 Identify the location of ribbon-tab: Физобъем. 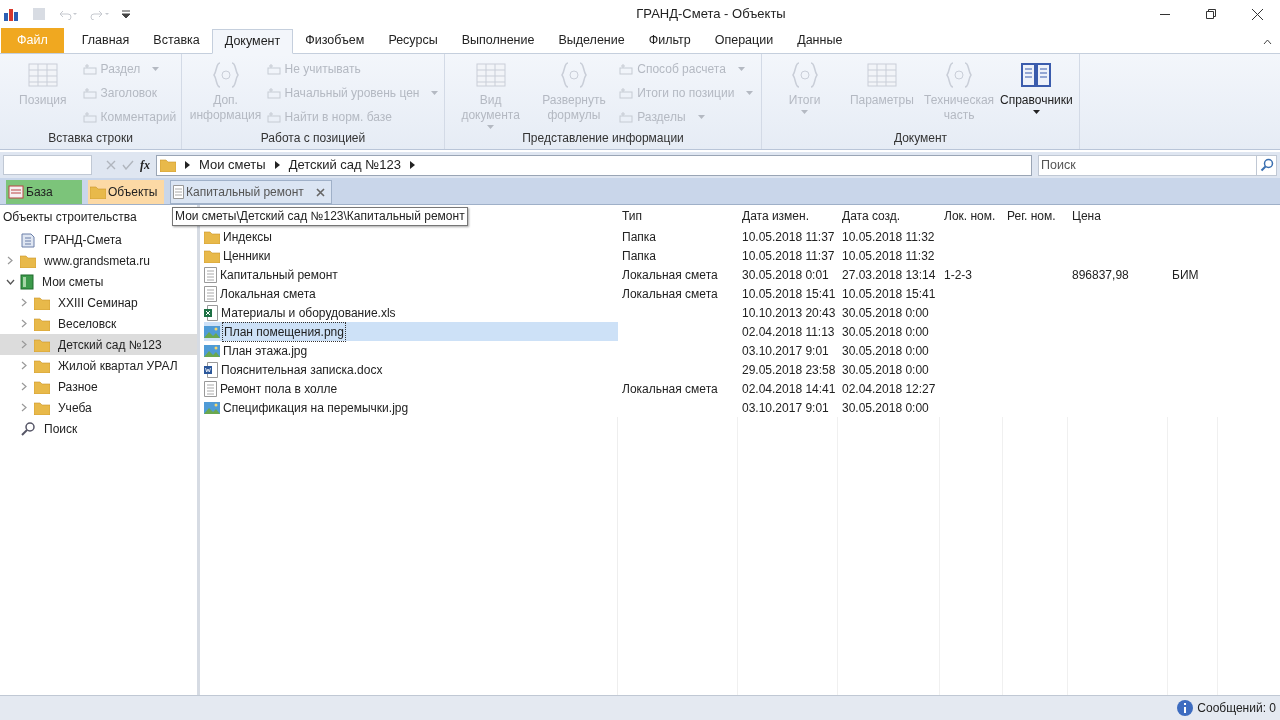
(335, 40).